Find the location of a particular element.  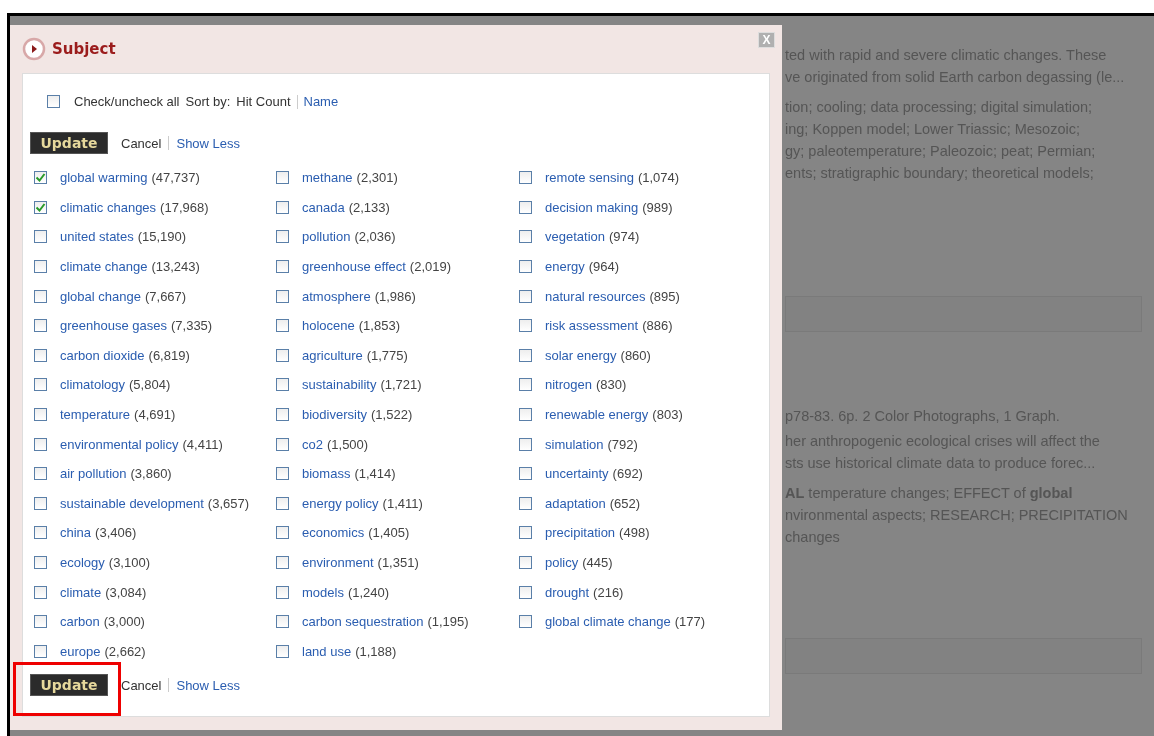

subject-link: biomass is located at coordinates (326, 474).